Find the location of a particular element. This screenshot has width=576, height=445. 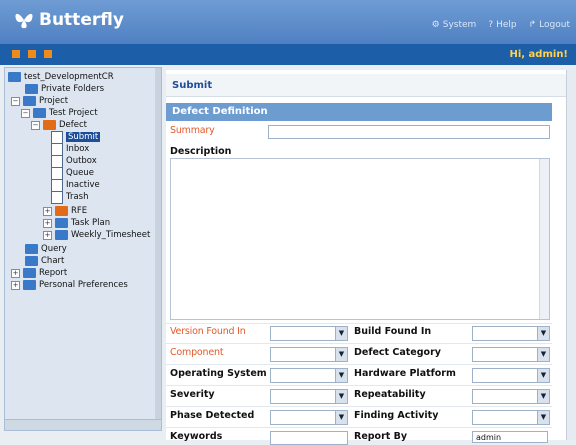

build-found-in-label: Build Found In is located at coordinates (393, 331).